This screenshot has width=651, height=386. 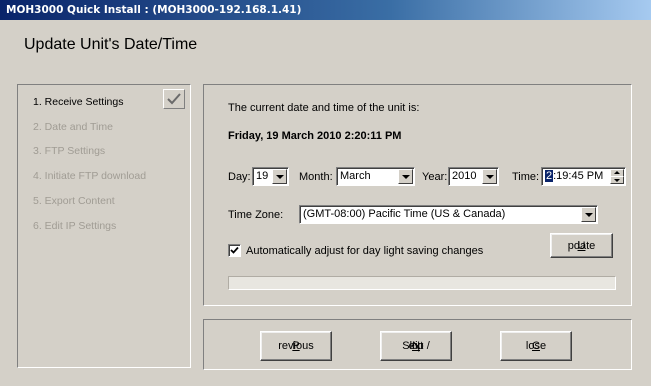 I want to click on time-value: 2:19:45 PM, so click(x=574, y=176).